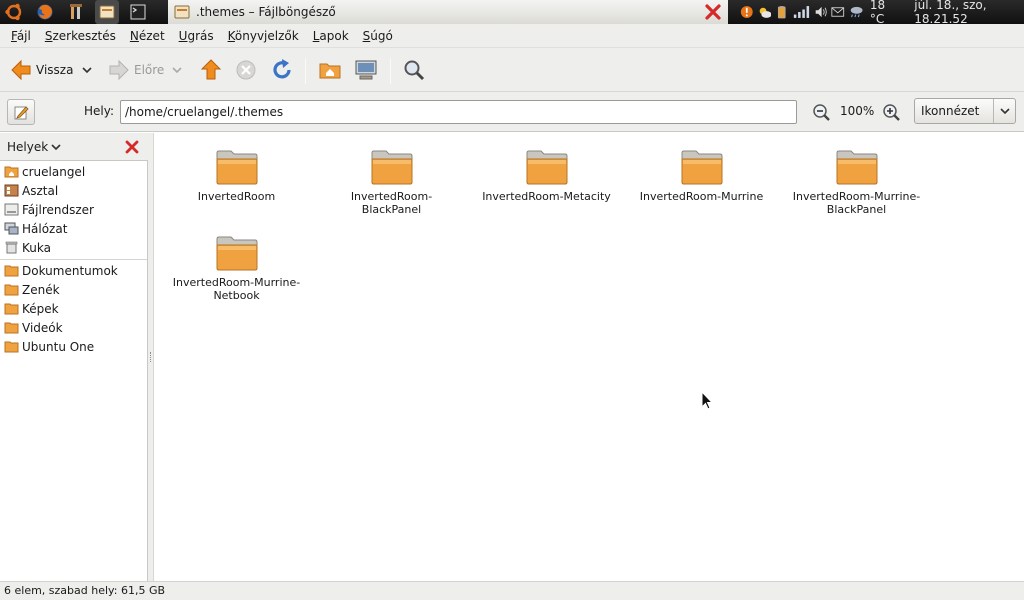 The height and width of the screenshot is (600, 1024). Describe the element at coordinates (11, 209) in the screenshot. I see `filesystem-icon` at that location.